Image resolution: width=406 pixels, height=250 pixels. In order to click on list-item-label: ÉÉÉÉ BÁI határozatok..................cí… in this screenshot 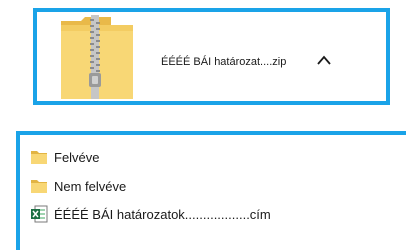, I will do `click(162, 214)`.